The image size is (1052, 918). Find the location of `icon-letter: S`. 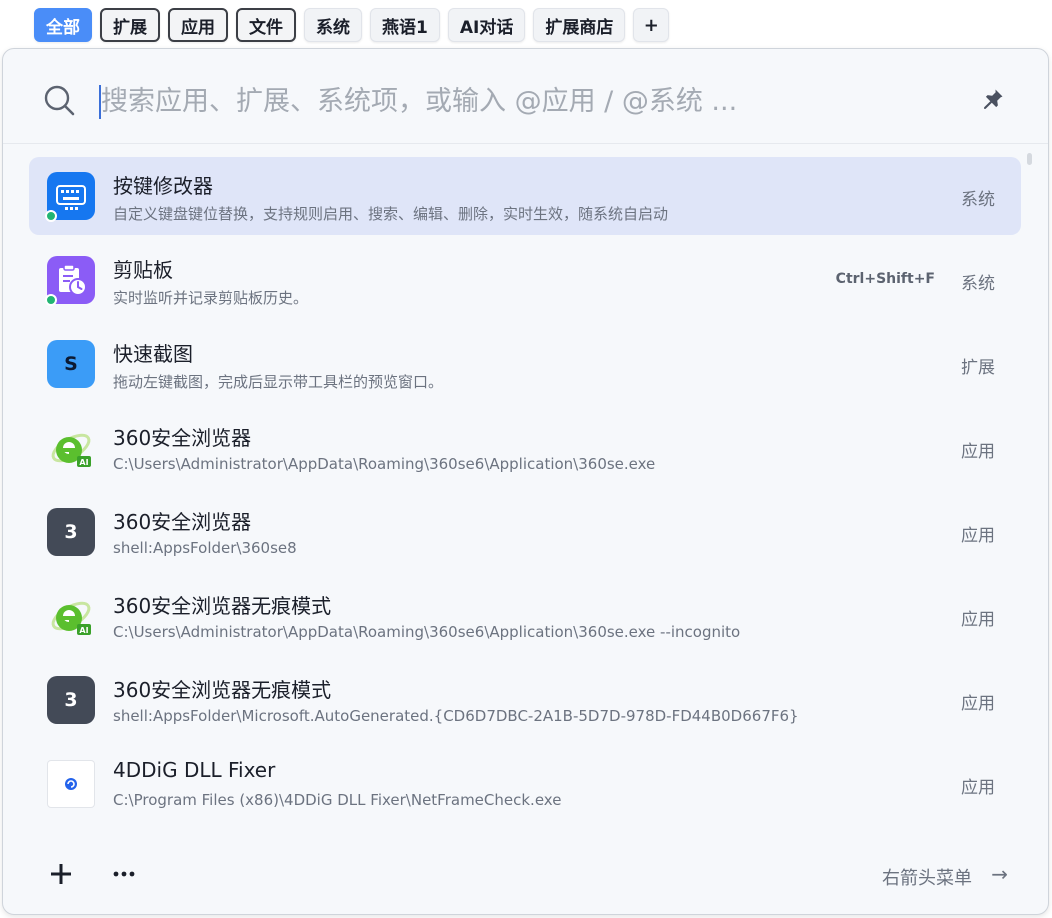

icon-letter: S is located at coordinates (71, 364).